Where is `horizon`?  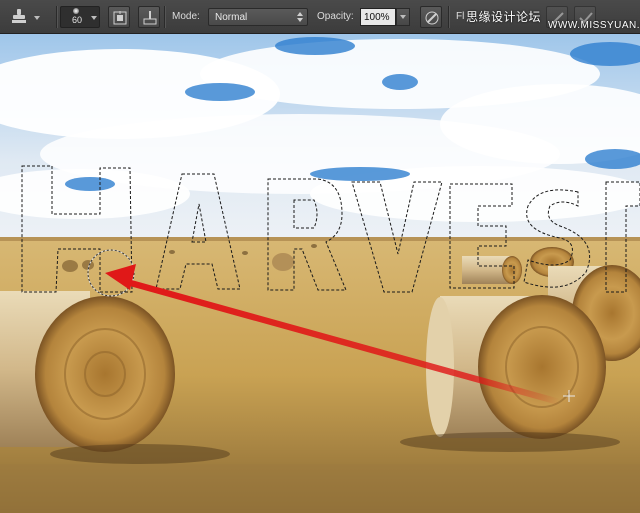
horizon is located at coordinates (320, 239).